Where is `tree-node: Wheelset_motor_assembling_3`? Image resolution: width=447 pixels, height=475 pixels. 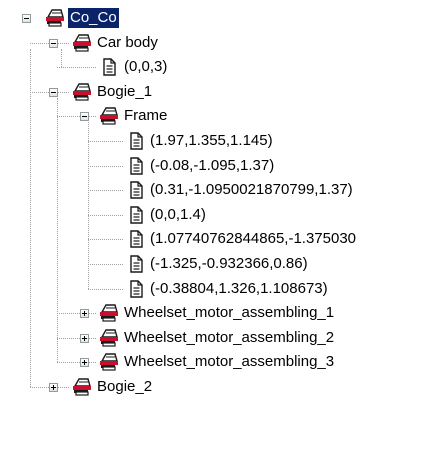
tree-node: Wheelset_motor_assembling_3 is located at coordinates (223, 362).